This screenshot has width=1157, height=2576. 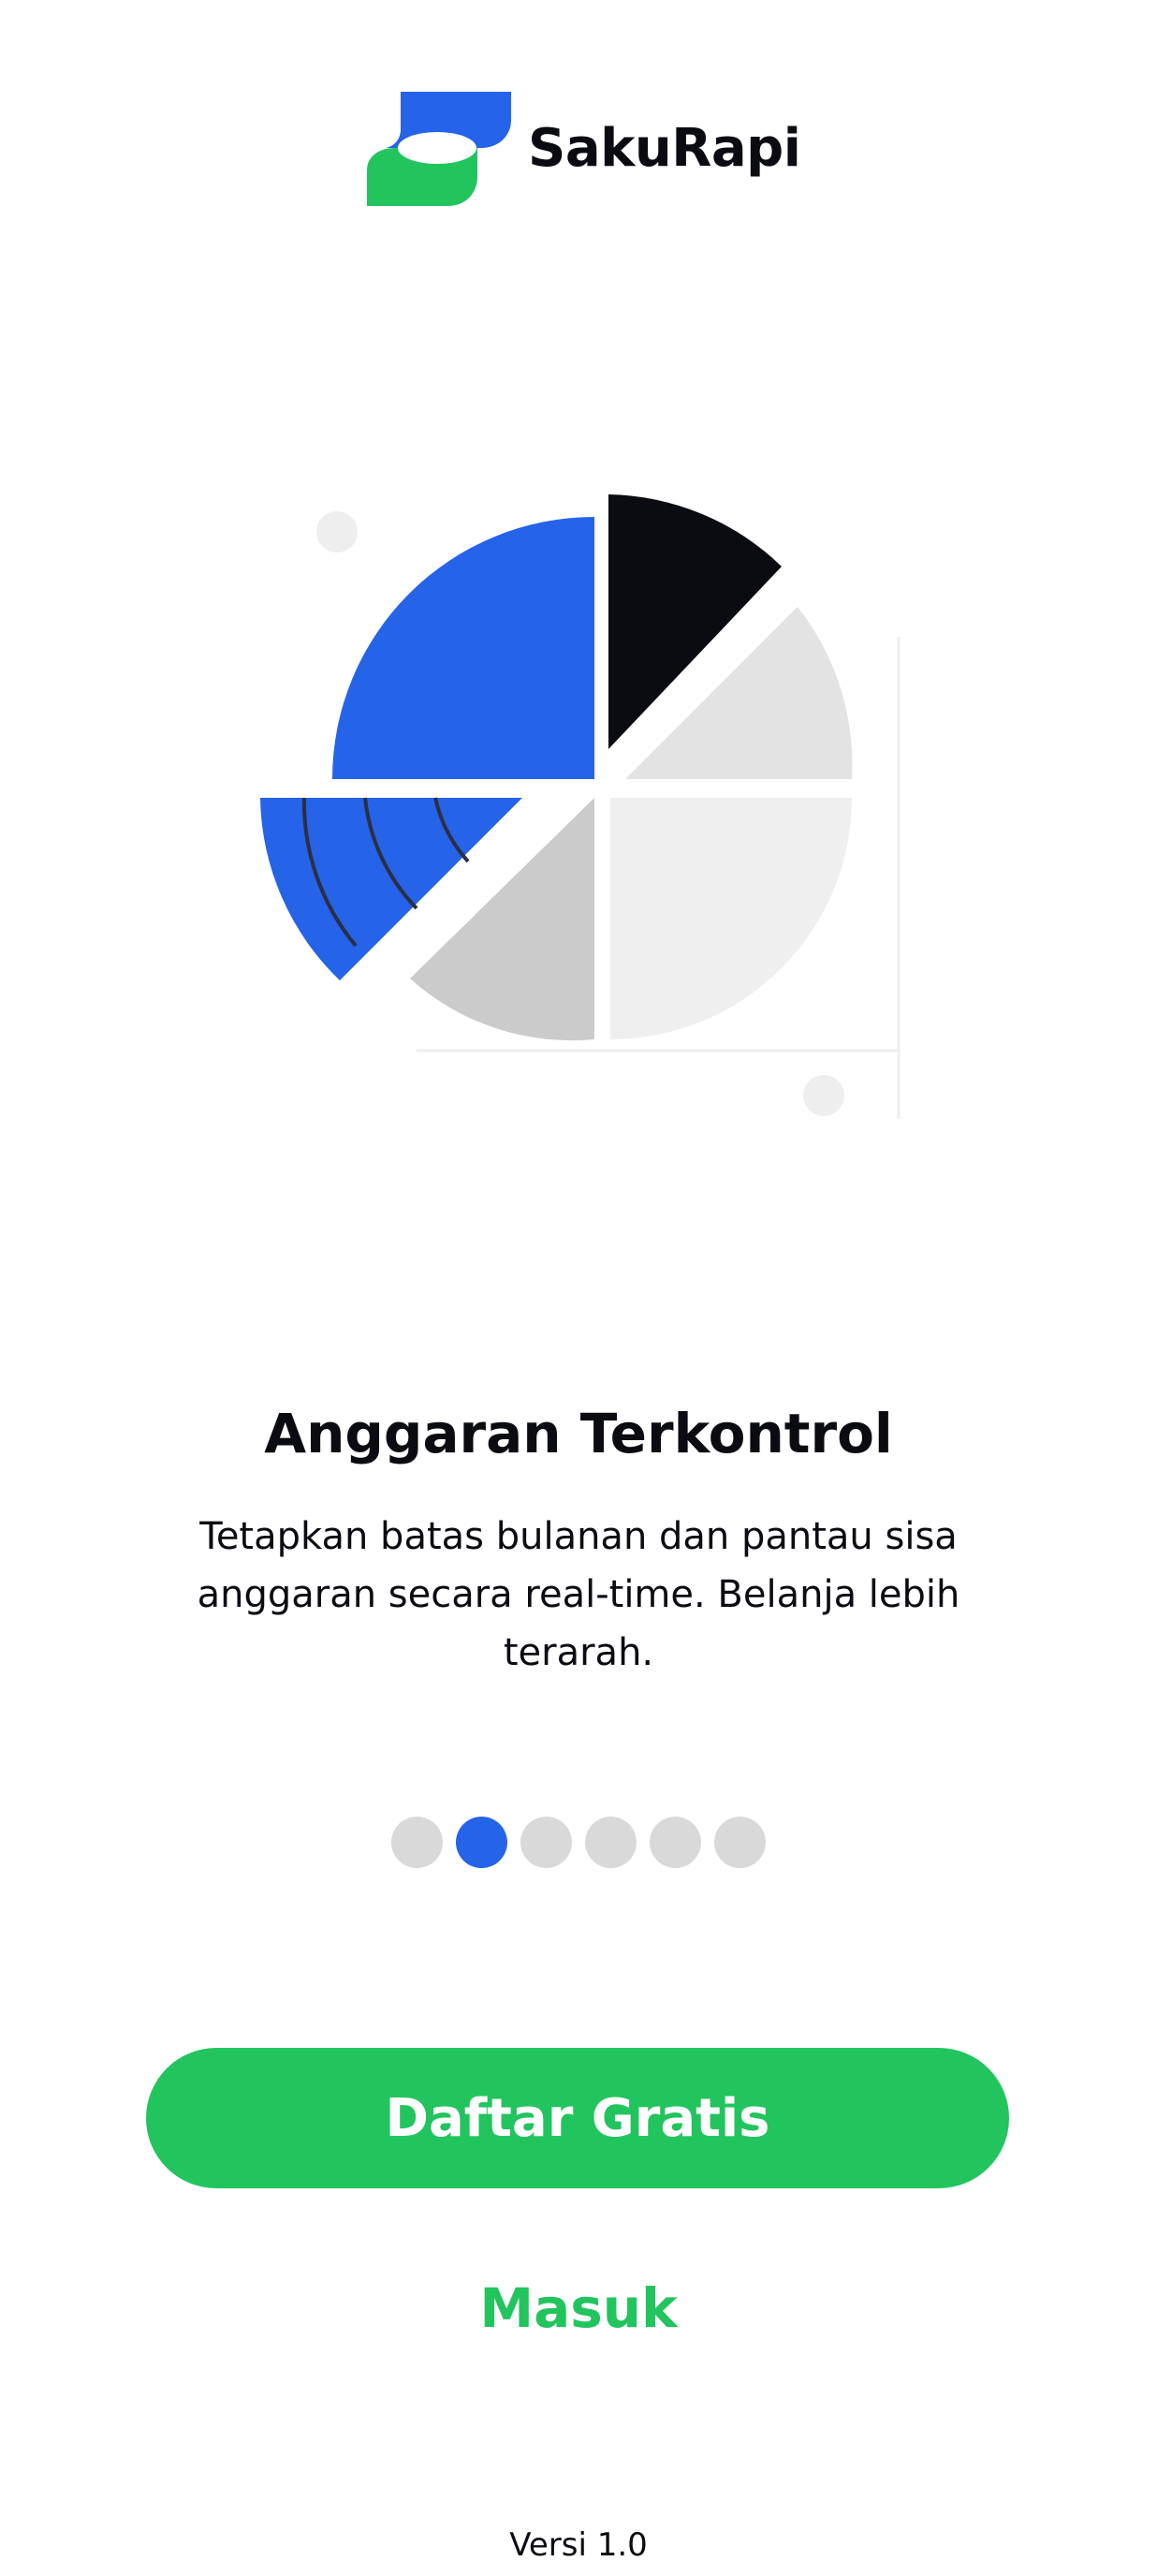 I want to click on app-logo: SakuRapi, so click(x=584, y=149).